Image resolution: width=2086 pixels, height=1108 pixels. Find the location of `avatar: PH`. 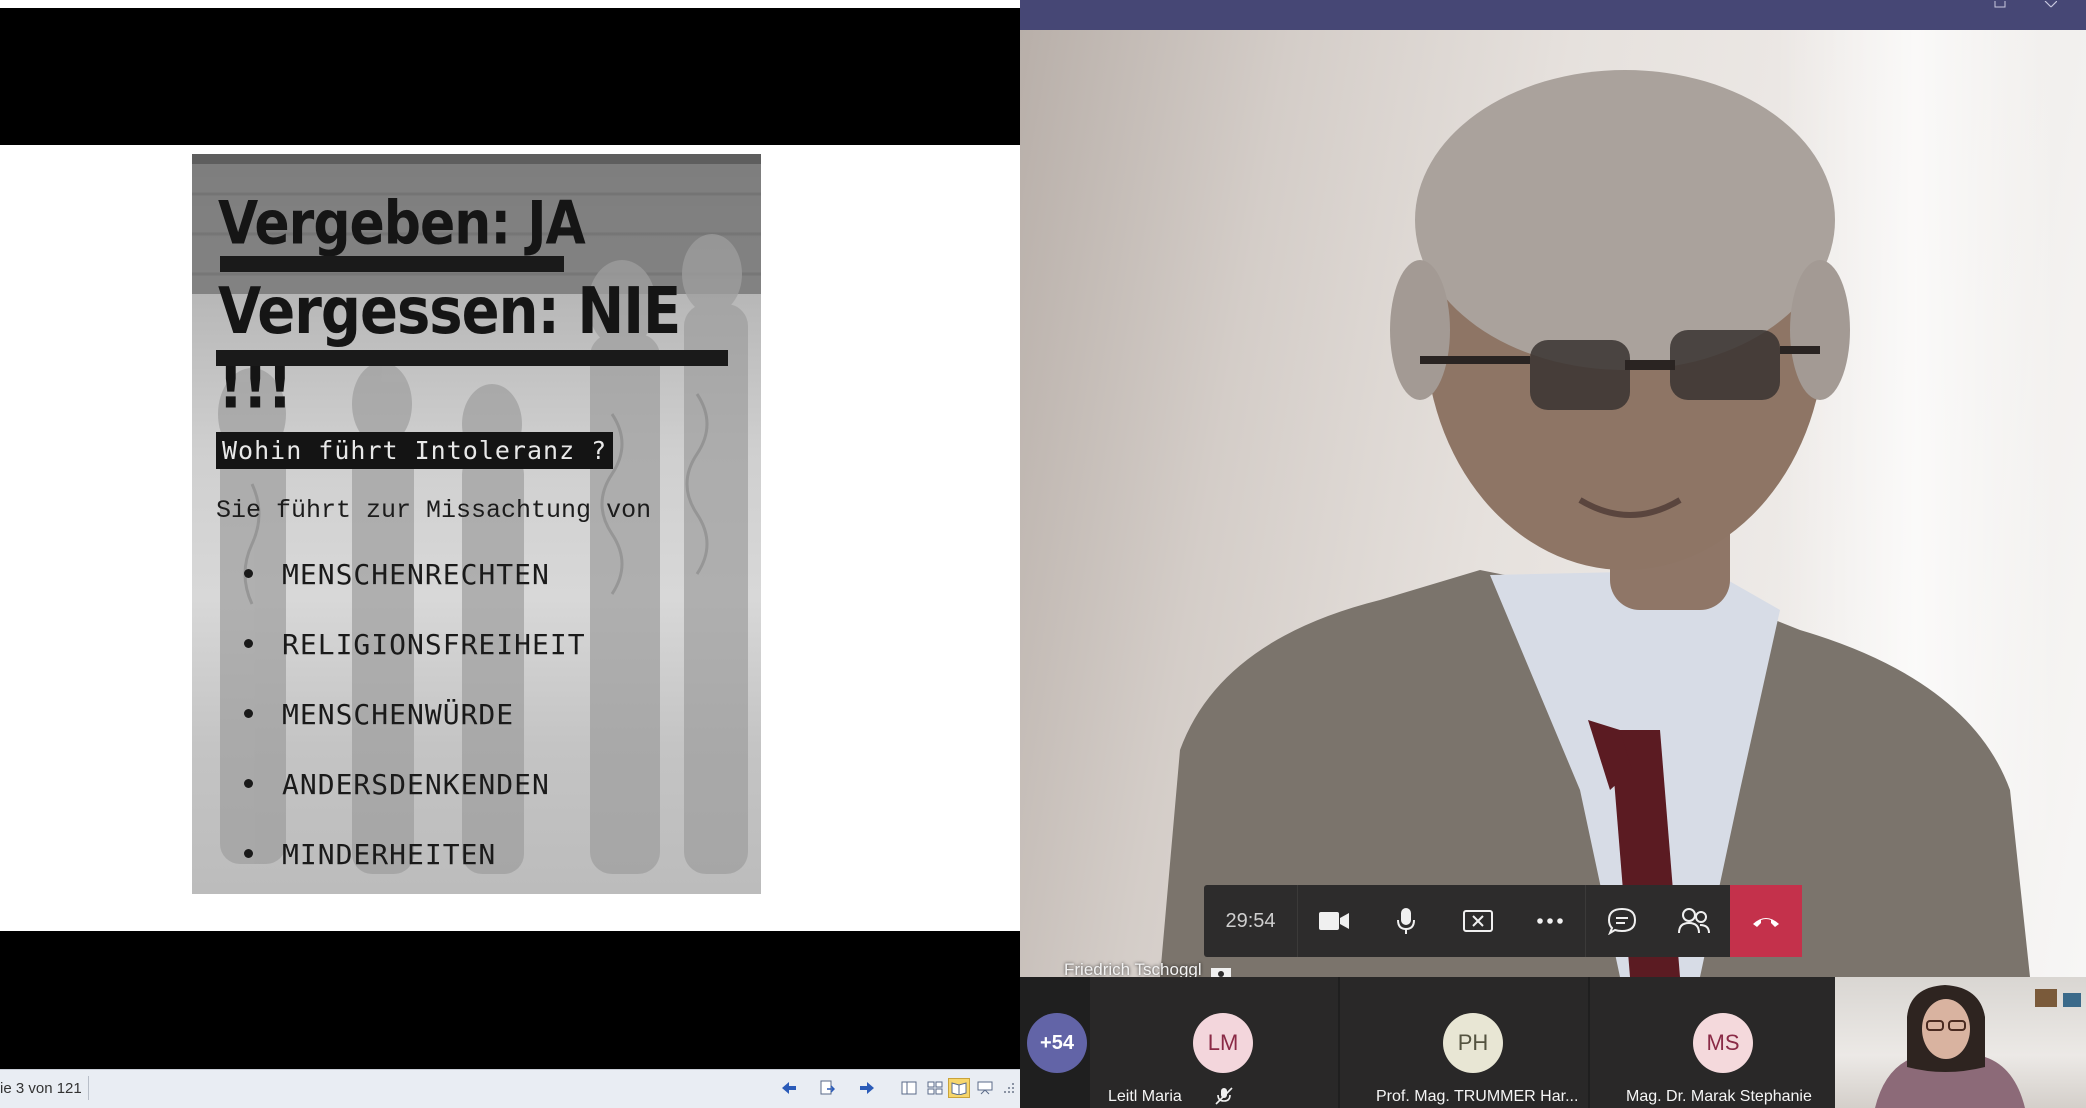

avatar: PH is located at coordinates (1473, 1043).